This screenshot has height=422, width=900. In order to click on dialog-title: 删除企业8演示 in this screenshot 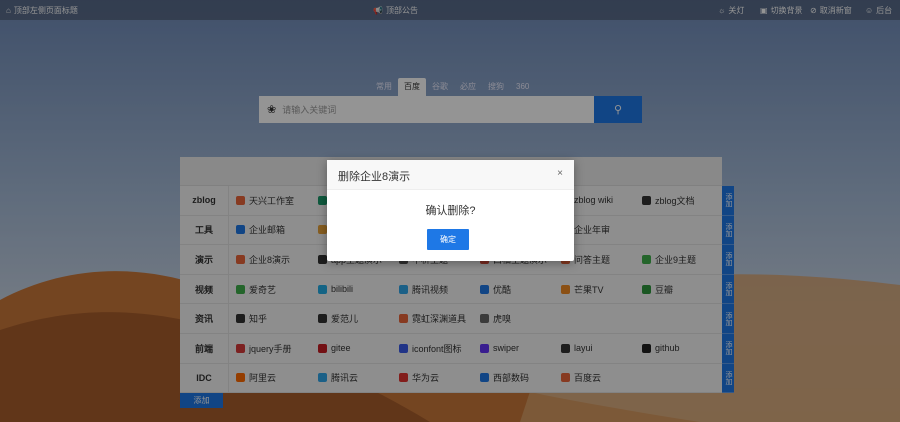, I will do `click(374, 177)`.